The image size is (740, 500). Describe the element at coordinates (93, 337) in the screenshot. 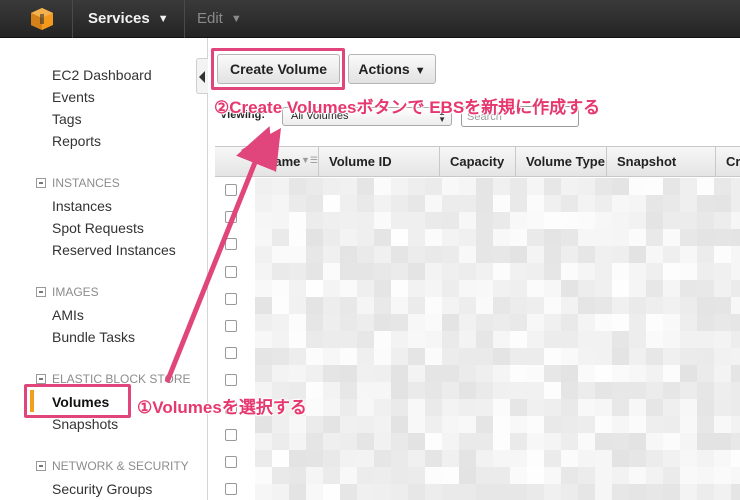

I see `sidebar-item-bundle-tasks: Bundle Tasks` at that location.